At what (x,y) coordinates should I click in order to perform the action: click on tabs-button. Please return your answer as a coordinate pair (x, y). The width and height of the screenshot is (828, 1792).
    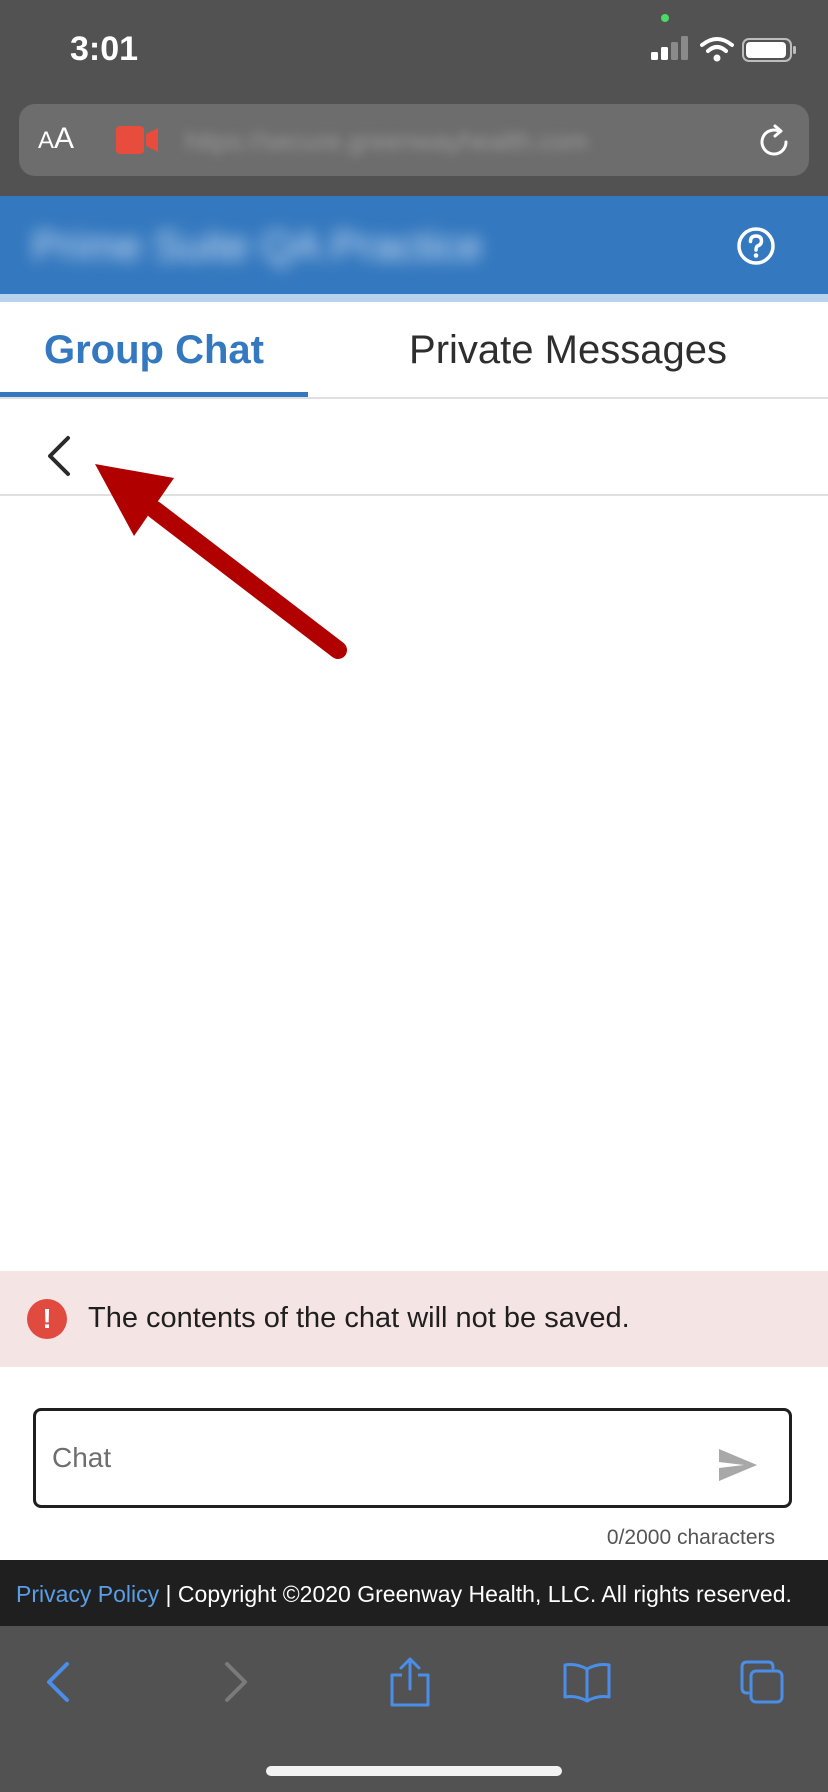
    Looking at the image, I should click on (762, 1682).